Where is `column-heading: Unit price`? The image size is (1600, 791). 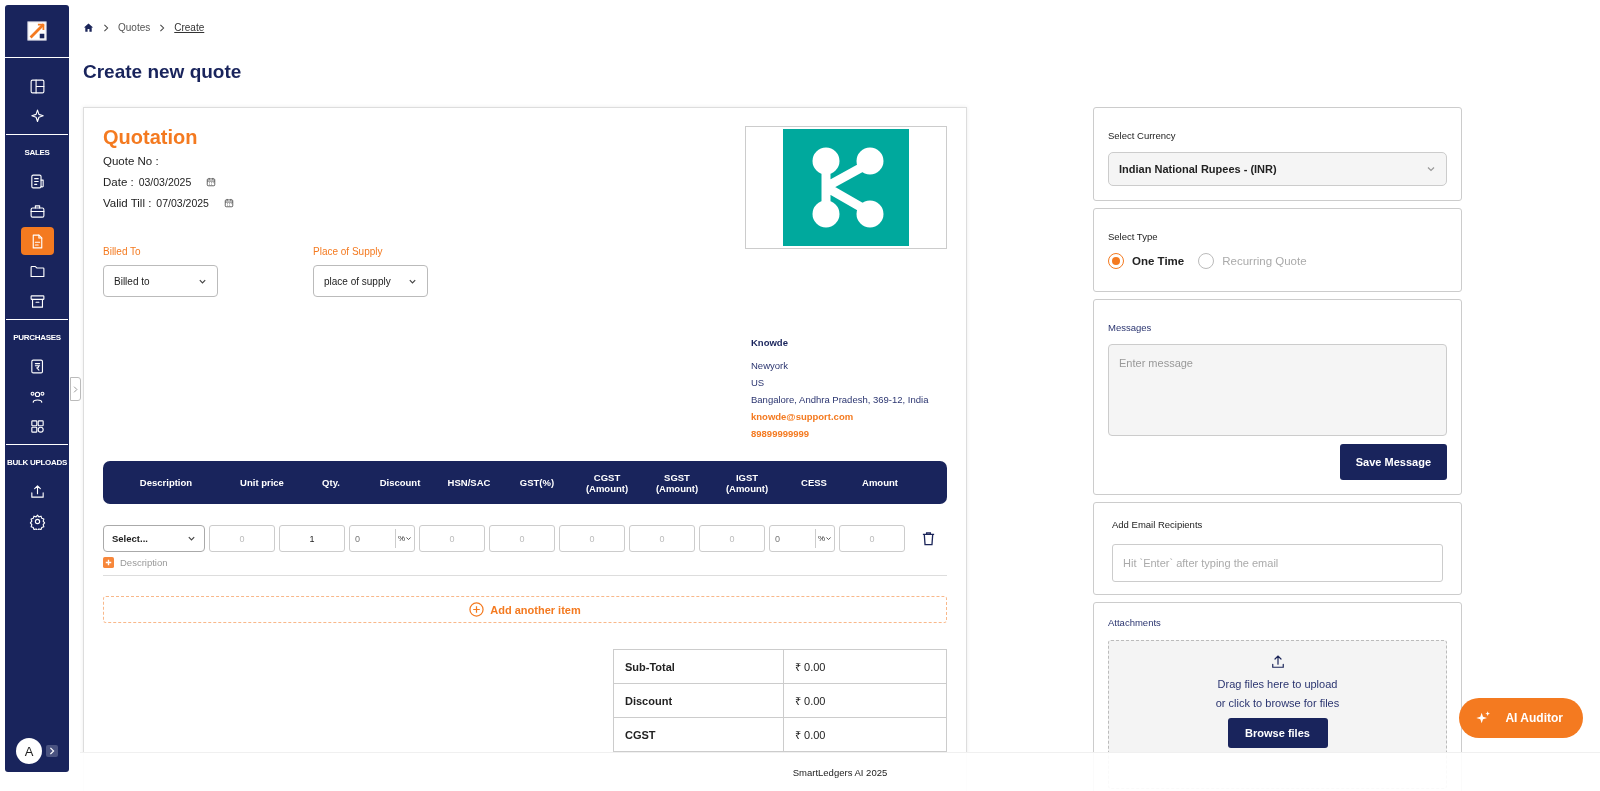
column-heading: Unit price is located at coordinates (262, 482).